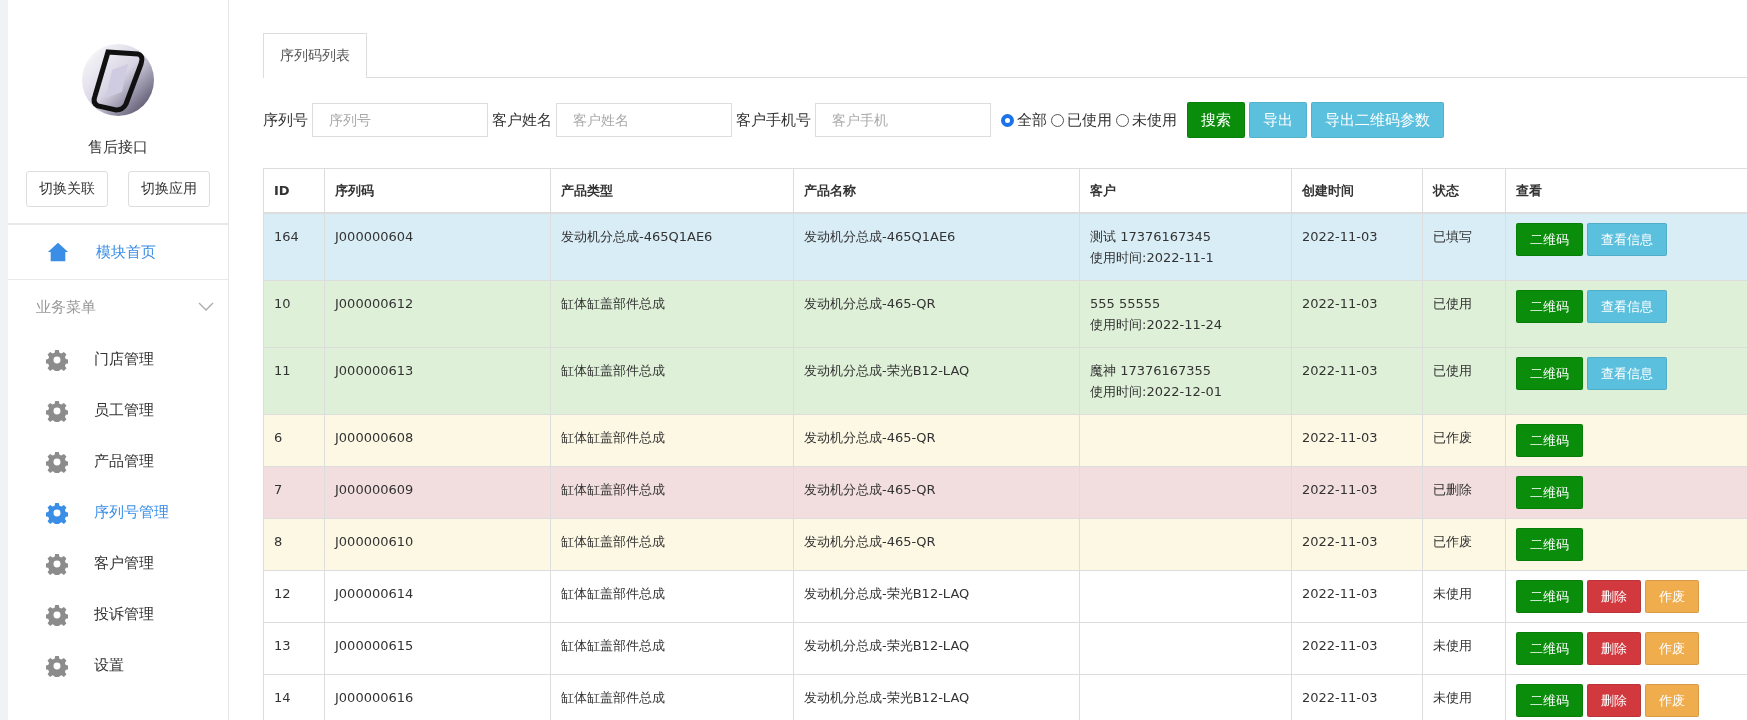  I want to click on radio-label: 全部, so click(1032, 120).